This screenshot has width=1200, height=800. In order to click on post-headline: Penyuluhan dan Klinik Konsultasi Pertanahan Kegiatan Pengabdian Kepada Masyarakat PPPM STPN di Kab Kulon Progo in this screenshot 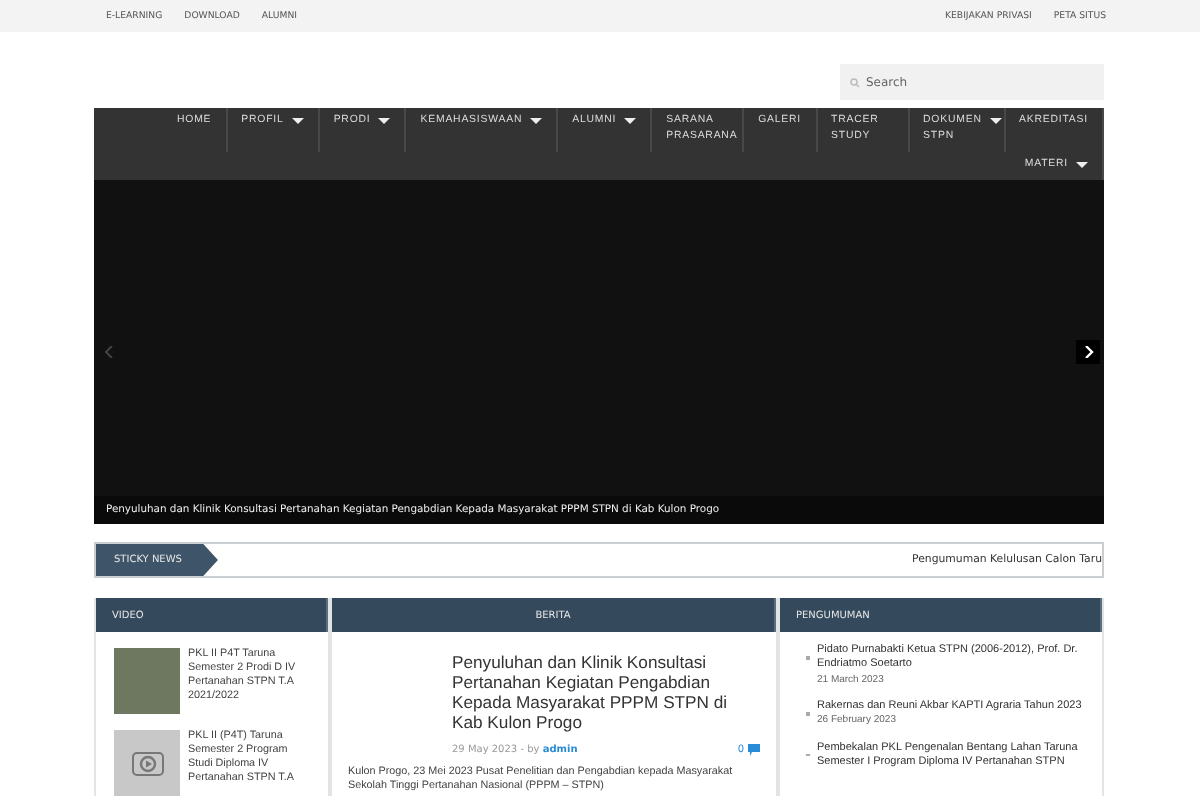, I will do `click(606, 692)`.